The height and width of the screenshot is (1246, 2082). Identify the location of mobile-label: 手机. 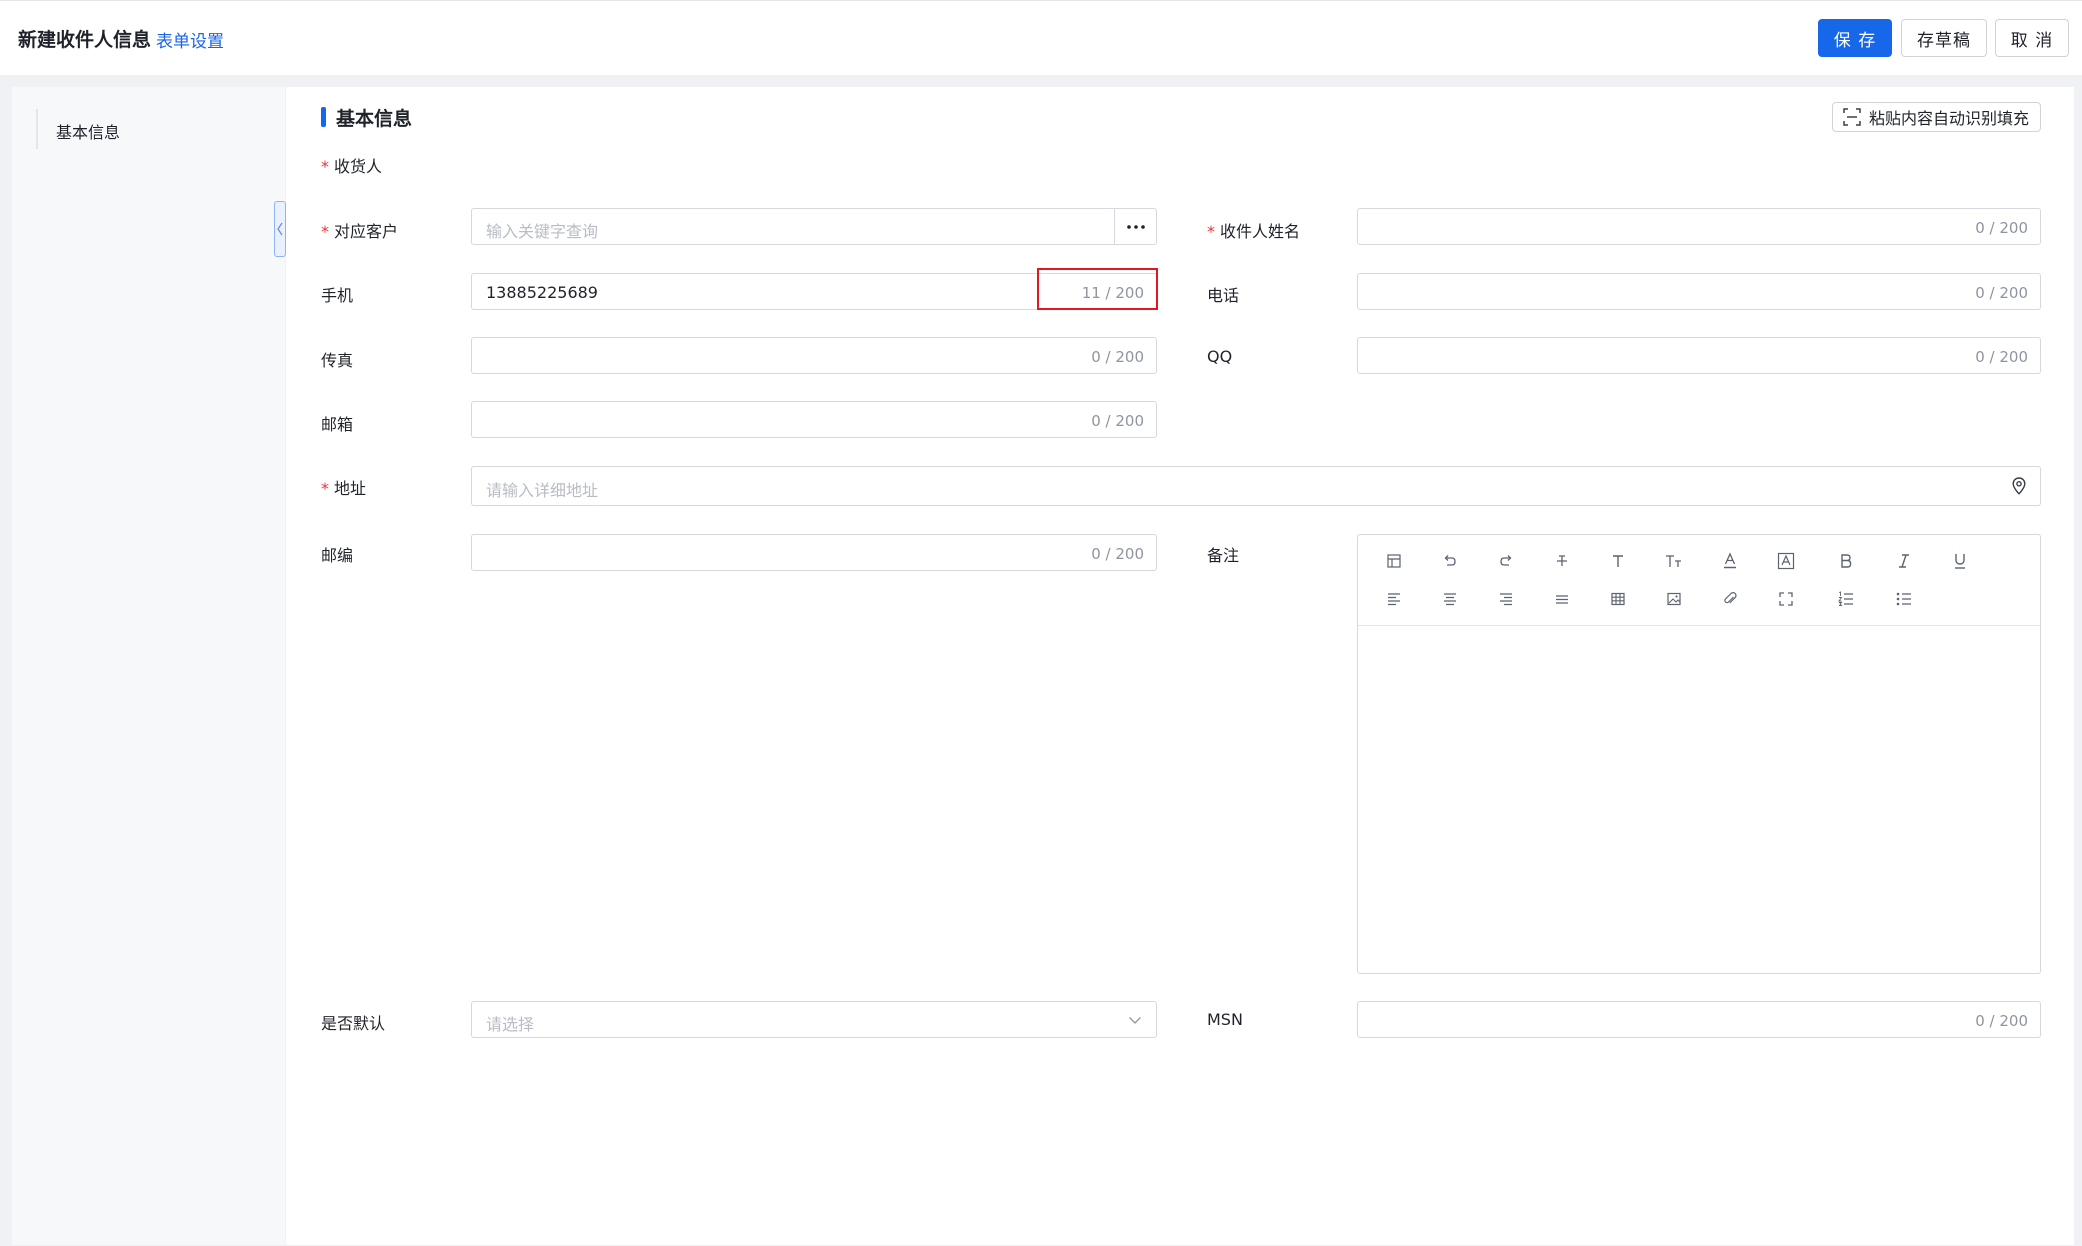
(337, 295).